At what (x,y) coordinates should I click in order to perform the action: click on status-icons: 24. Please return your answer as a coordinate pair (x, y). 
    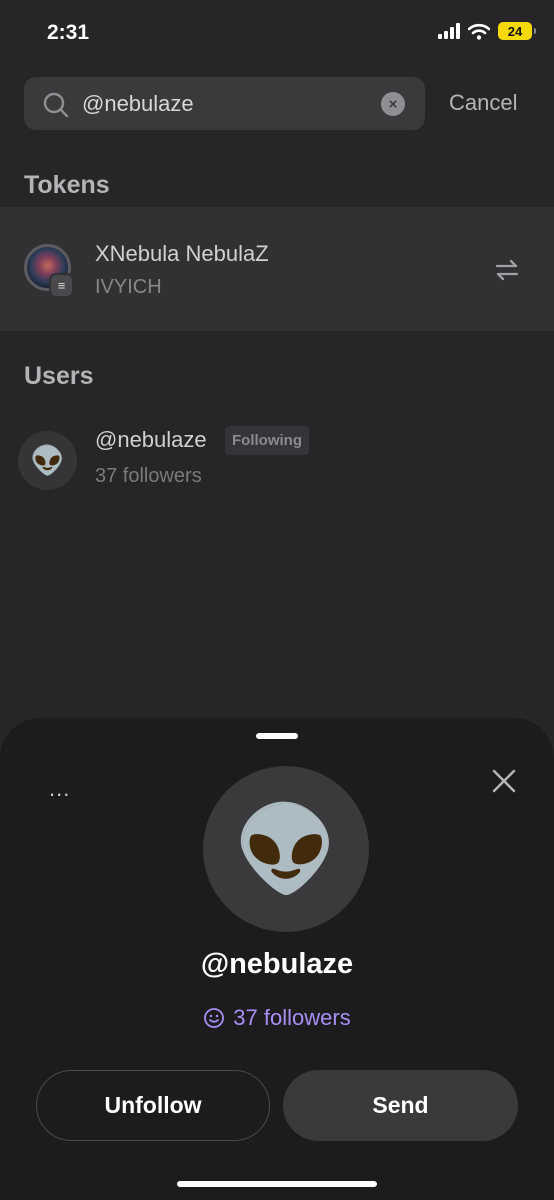
    Looking at the image, I should click on (487, 31).